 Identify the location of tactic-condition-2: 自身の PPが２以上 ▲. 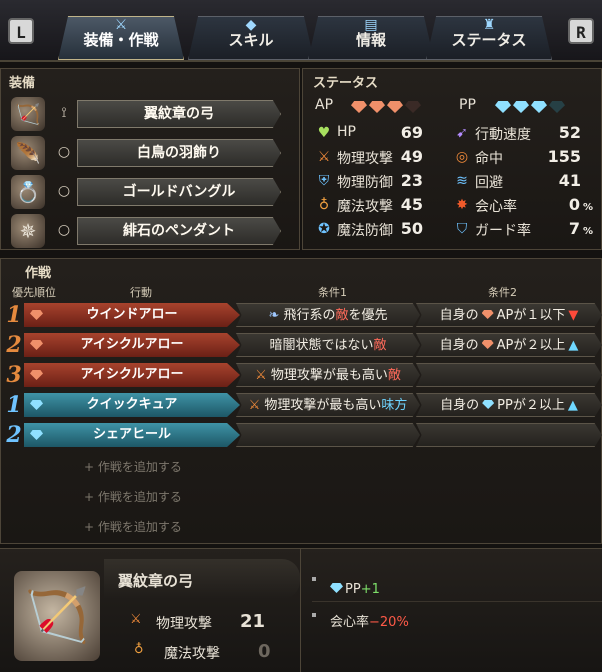
(509, 405).